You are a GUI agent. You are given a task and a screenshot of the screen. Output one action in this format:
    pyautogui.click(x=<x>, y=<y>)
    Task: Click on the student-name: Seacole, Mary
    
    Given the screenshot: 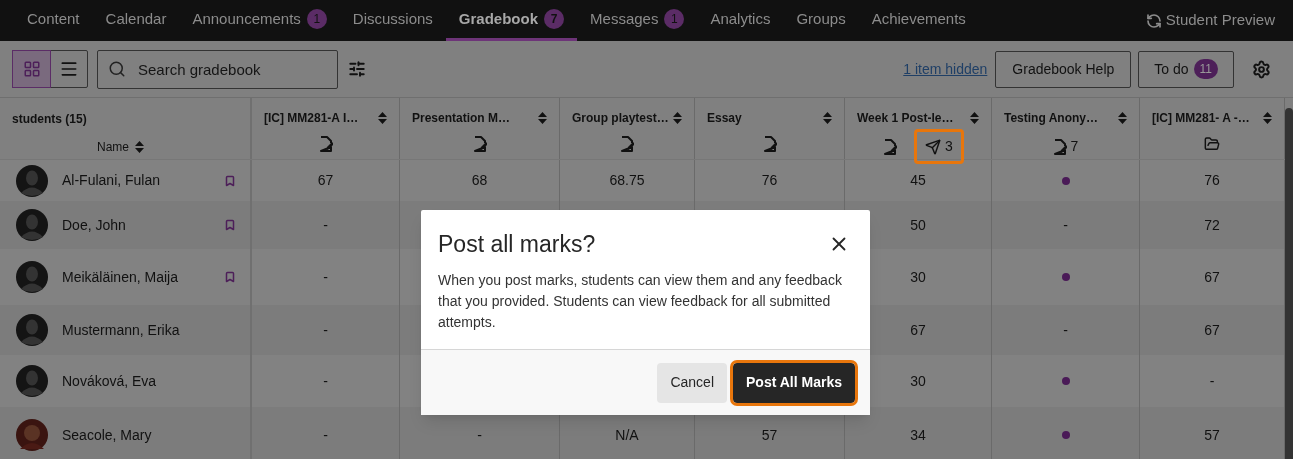 What is the action you would take?
    pyautogui.click(x=149, y=435)
    